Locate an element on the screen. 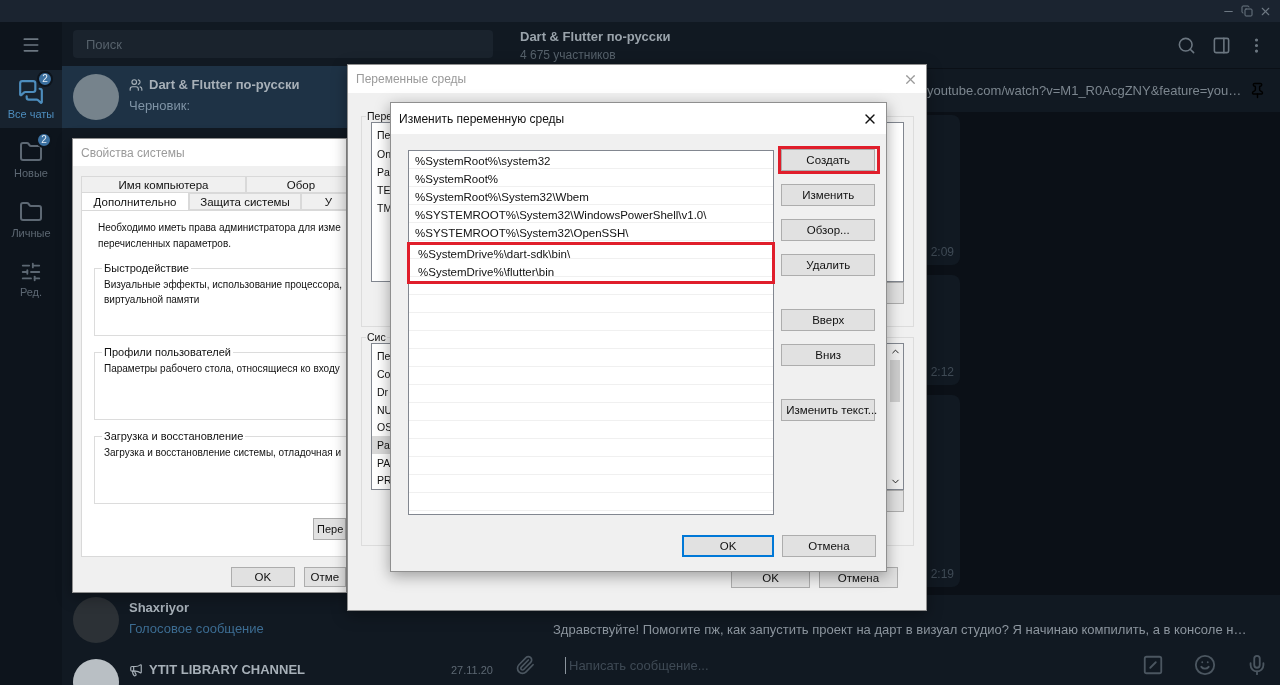  group-description: Визуальные эффекты, использование процессора, виртуальной памяти is located at coordinates (224, 292).